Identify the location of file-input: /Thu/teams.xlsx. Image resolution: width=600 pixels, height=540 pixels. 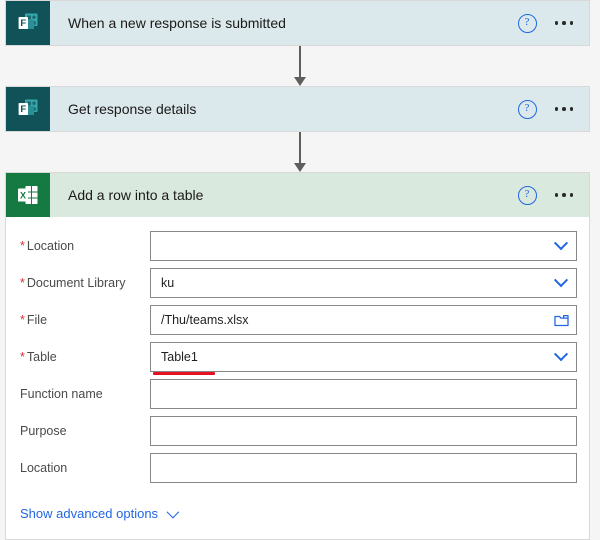
(363, 320).